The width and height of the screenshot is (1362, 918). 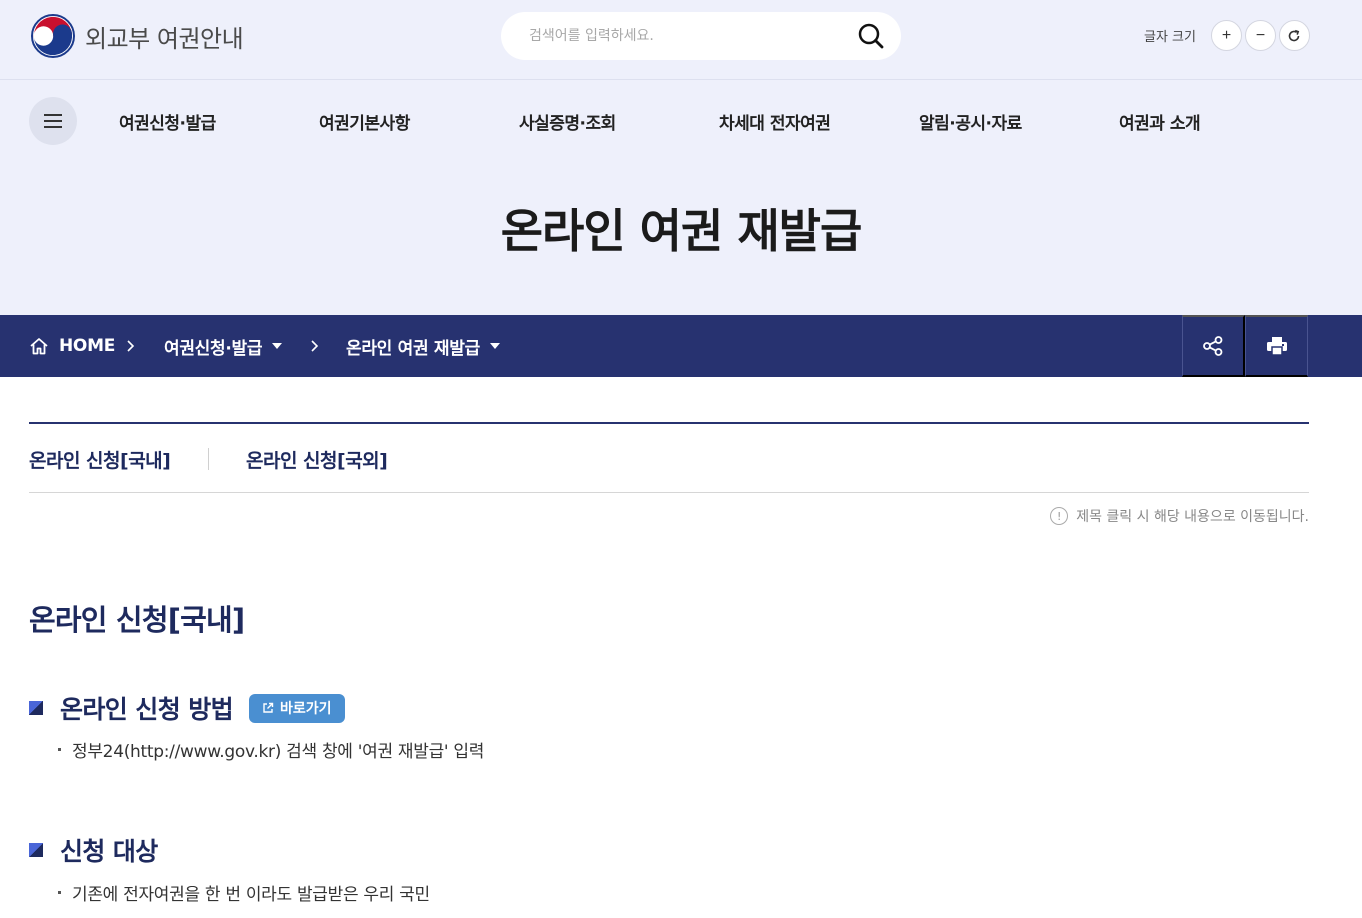 I want to click on search-box, so click(x=701, y=36).